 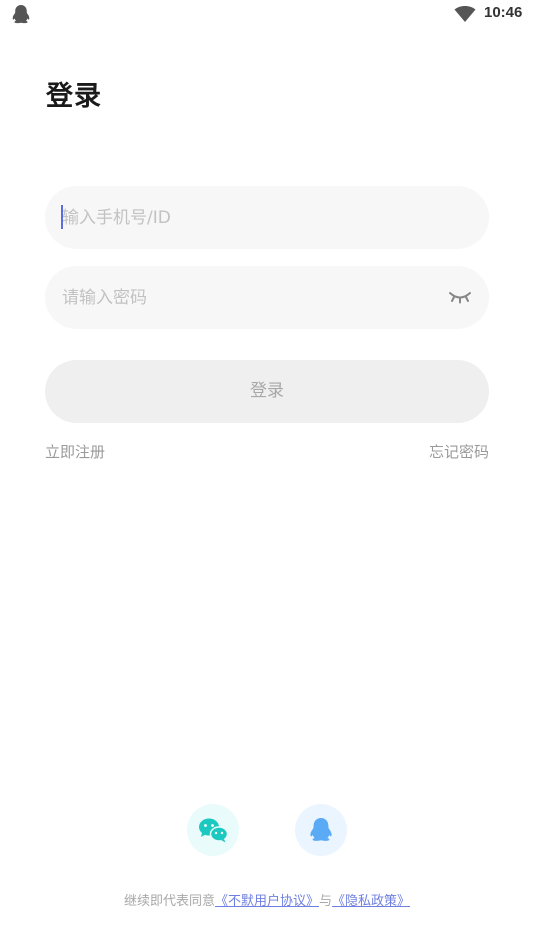 I want to click on register-link: 立即注册, so click(x=75, y=451).